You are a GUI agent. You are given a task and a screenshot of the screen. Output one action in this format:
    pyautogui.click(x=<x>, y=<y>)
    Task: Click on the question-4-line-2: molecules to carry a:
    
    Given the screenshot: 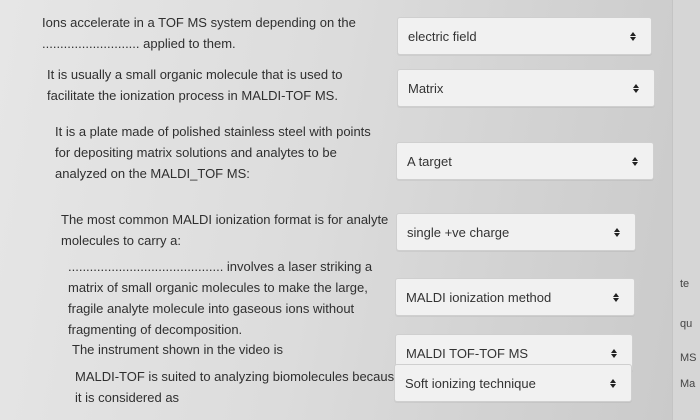 What is the action you would take?
    pyautogui.click(x=121, y=240)
    